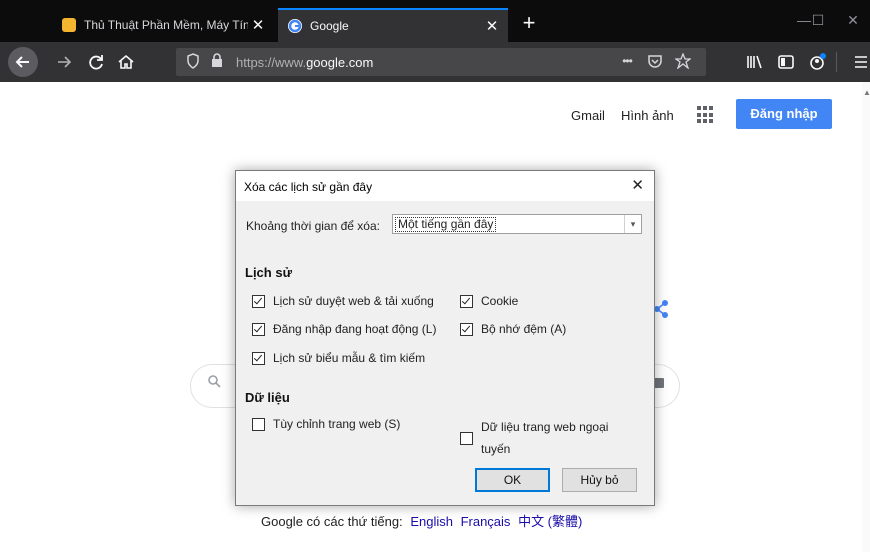 This screenshot has height=552, width=870. What do you see at coordinates (818, 20) in the screenshot?
I see `maximize-button: ☐` at bounding box center [818, 20].